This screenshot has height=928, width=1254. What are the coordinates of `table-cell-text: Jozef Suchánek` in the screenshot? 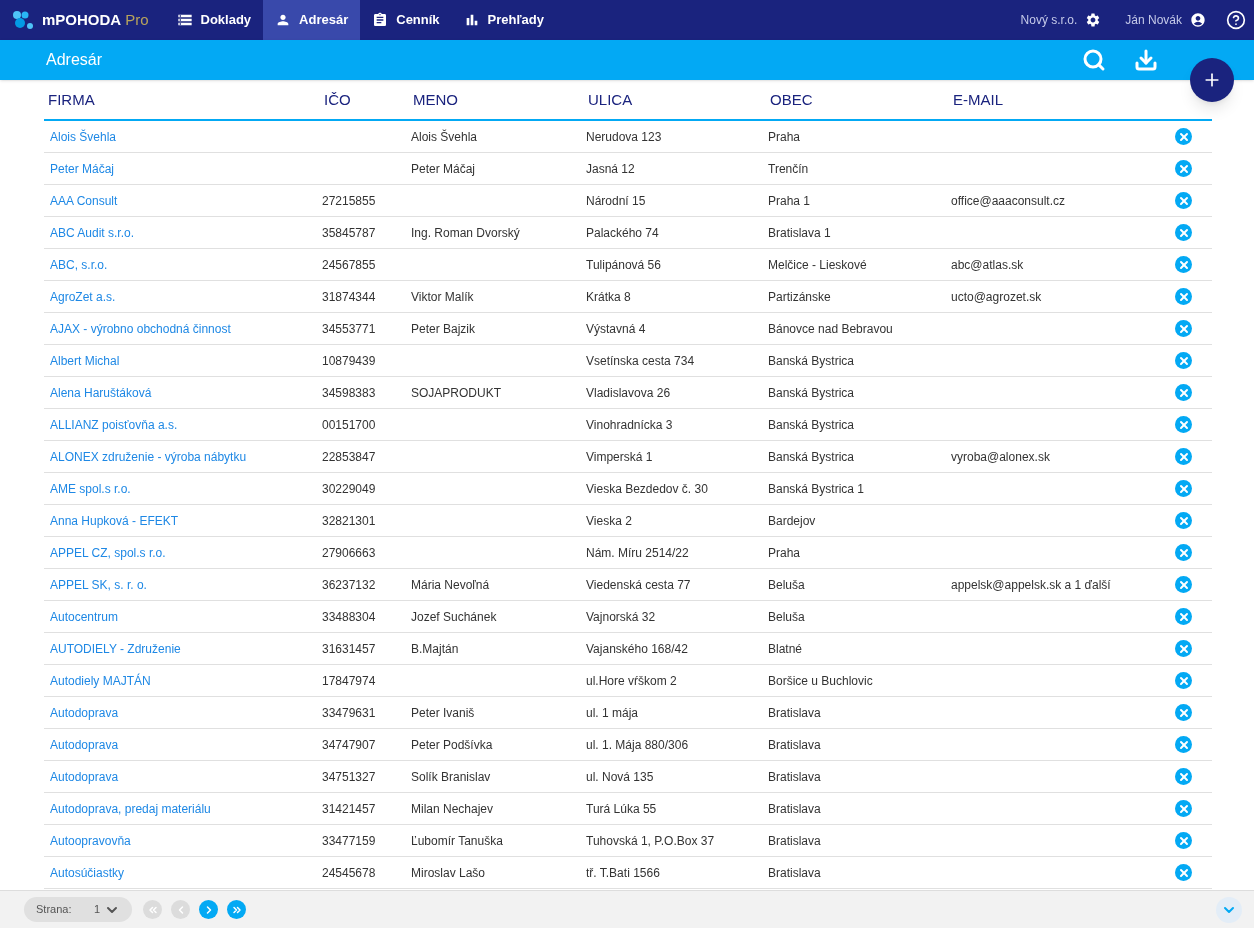 It's located at (454, 617).